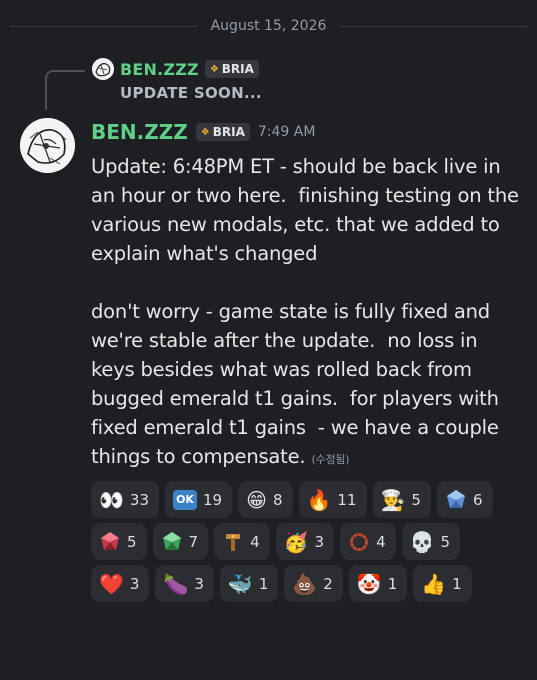 Image resolution: width=537 pixels, height=680 pixels. What do you see at coordinates (233, 542) in the screenshot?
I see `tool-icon` at bounding box center [233, 542].